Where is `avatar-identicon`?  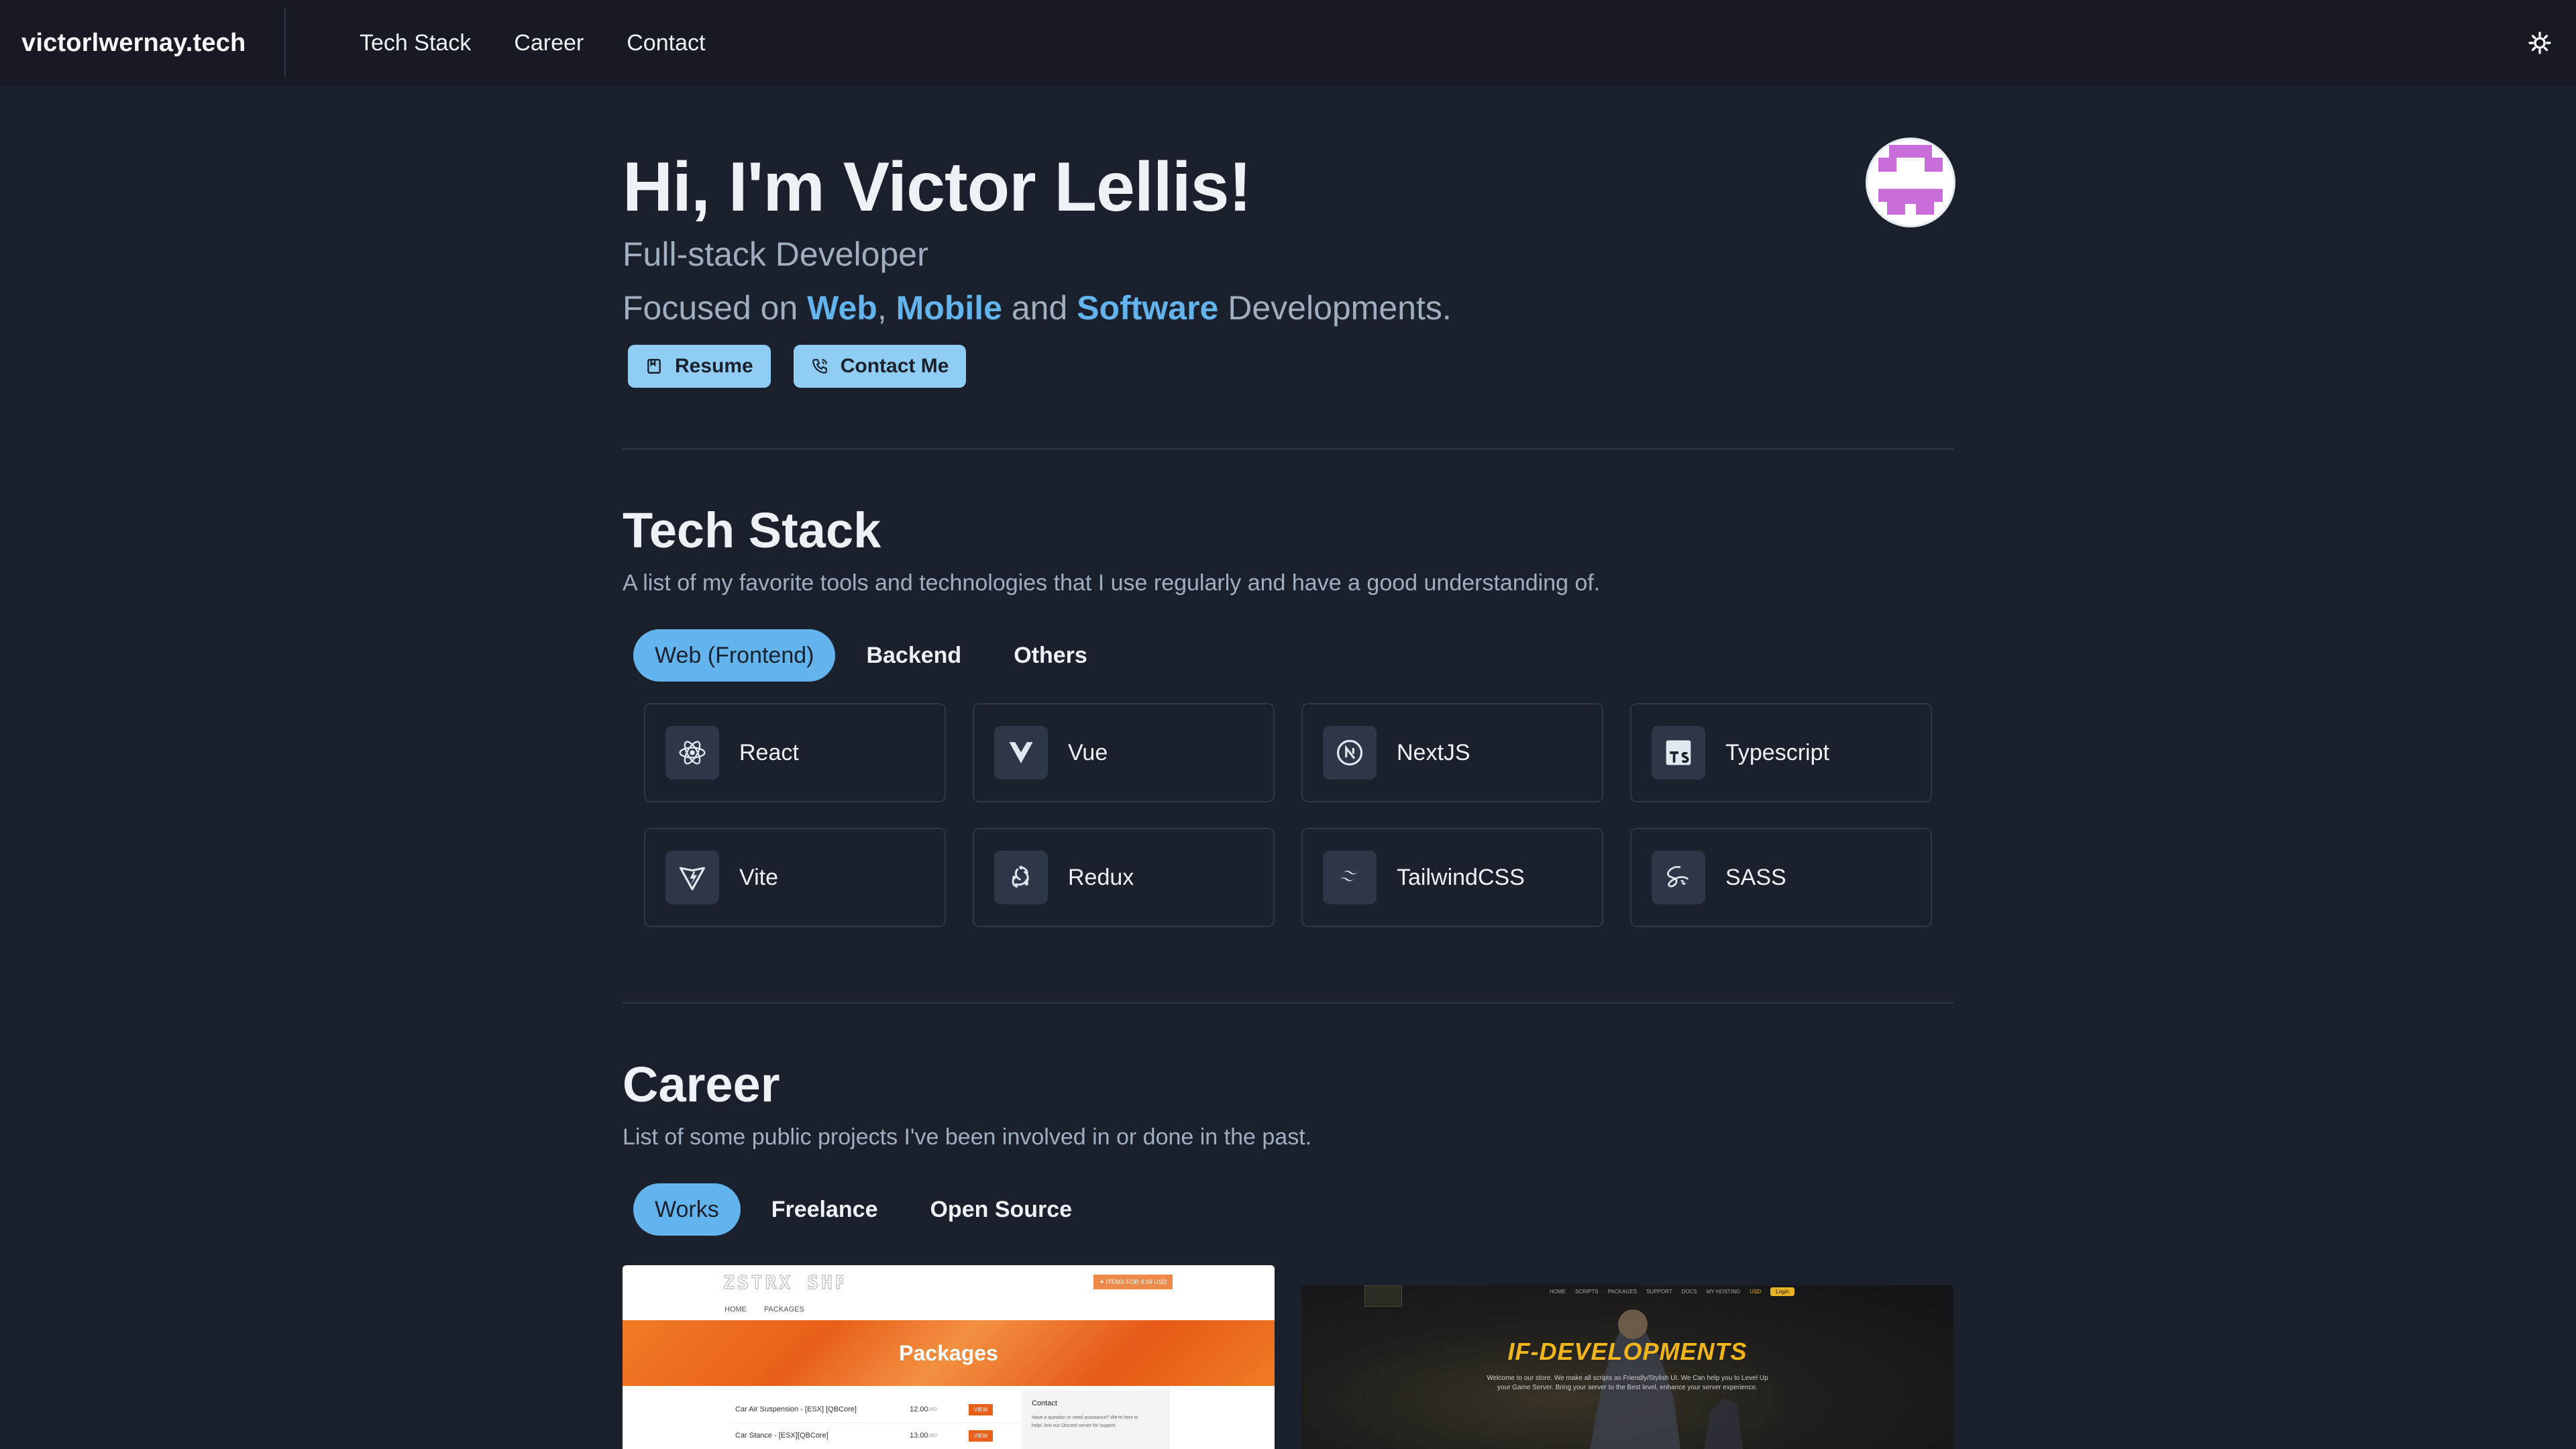 avatar-identicon is located at coordinates (1910, 182).